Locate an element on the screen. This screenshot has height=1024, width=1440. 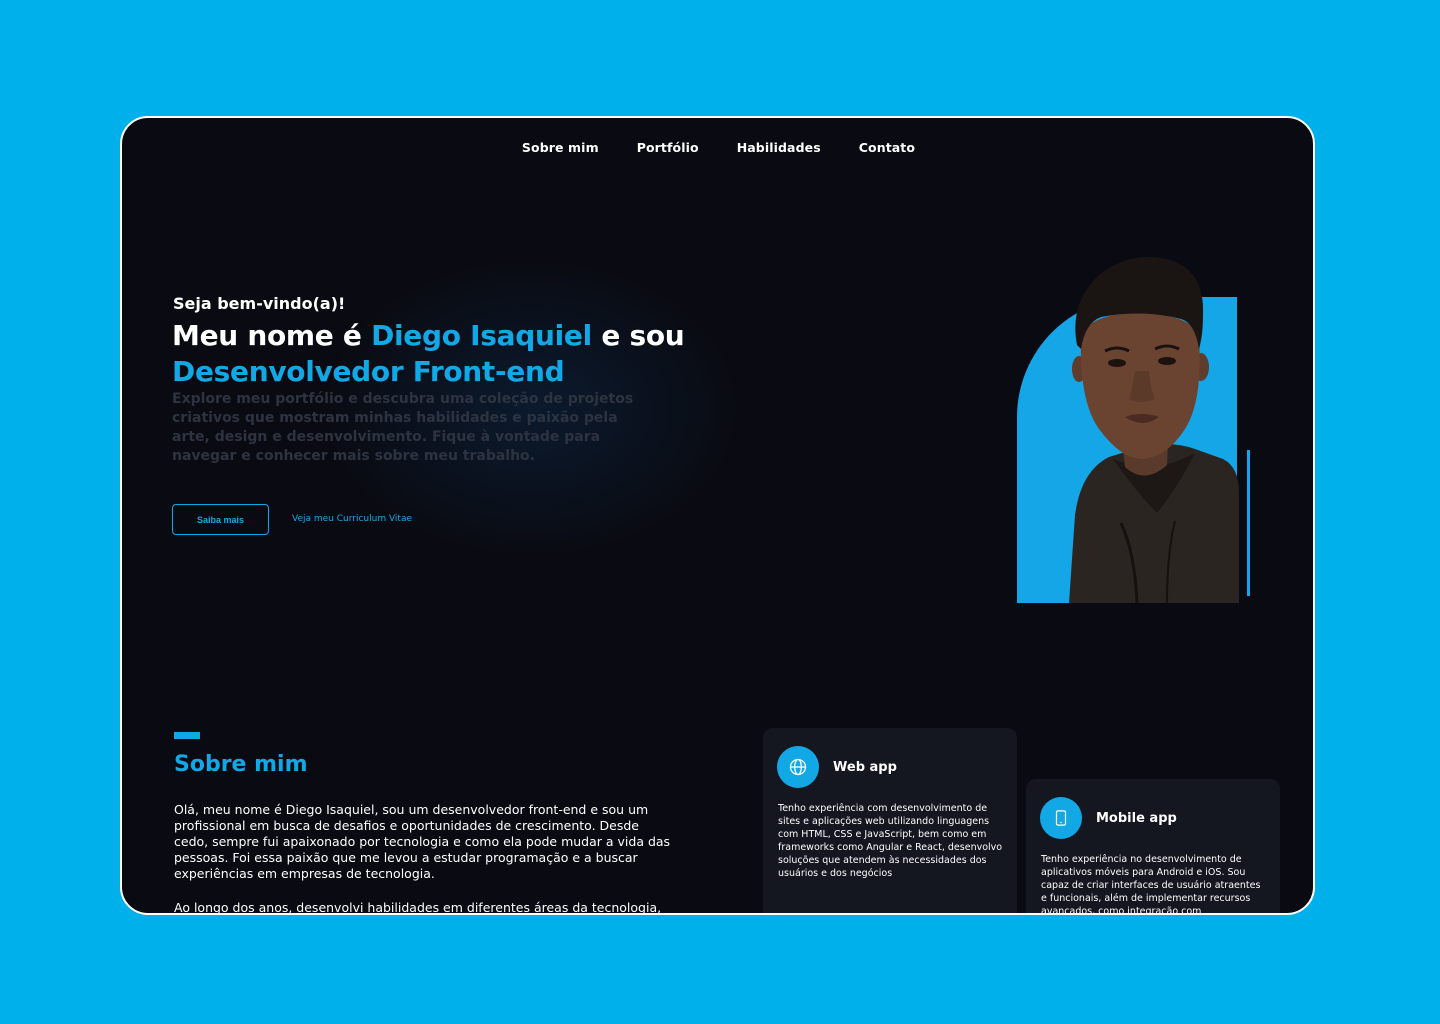
card-title: Mobile app is located at coordinates (1136, 818).